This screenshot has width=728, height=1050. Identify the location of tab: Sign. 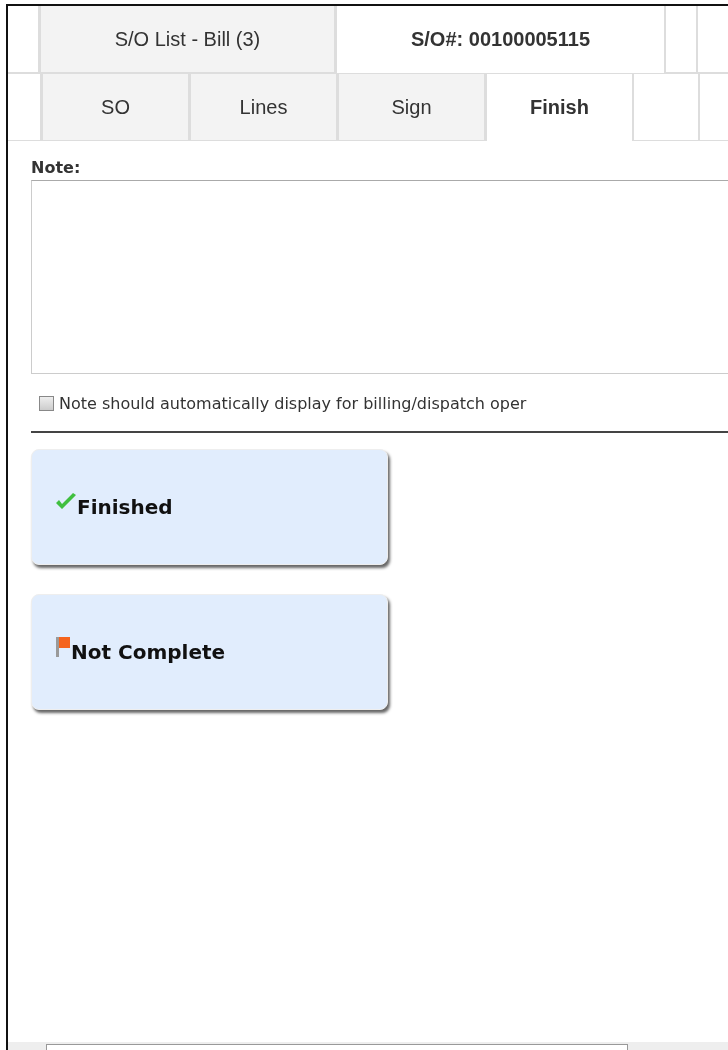
(412, 107).